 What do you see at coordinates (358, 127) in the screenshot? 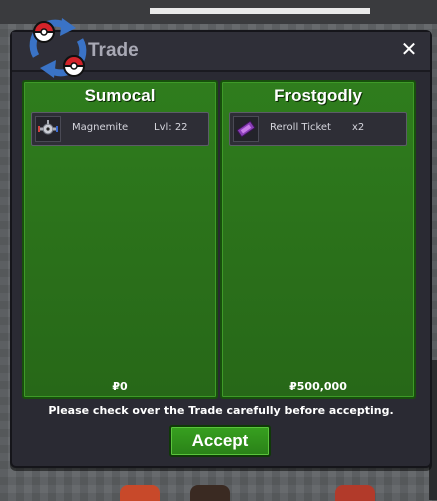
I see `item-quantity: x2` at bounding box center [358, 127].